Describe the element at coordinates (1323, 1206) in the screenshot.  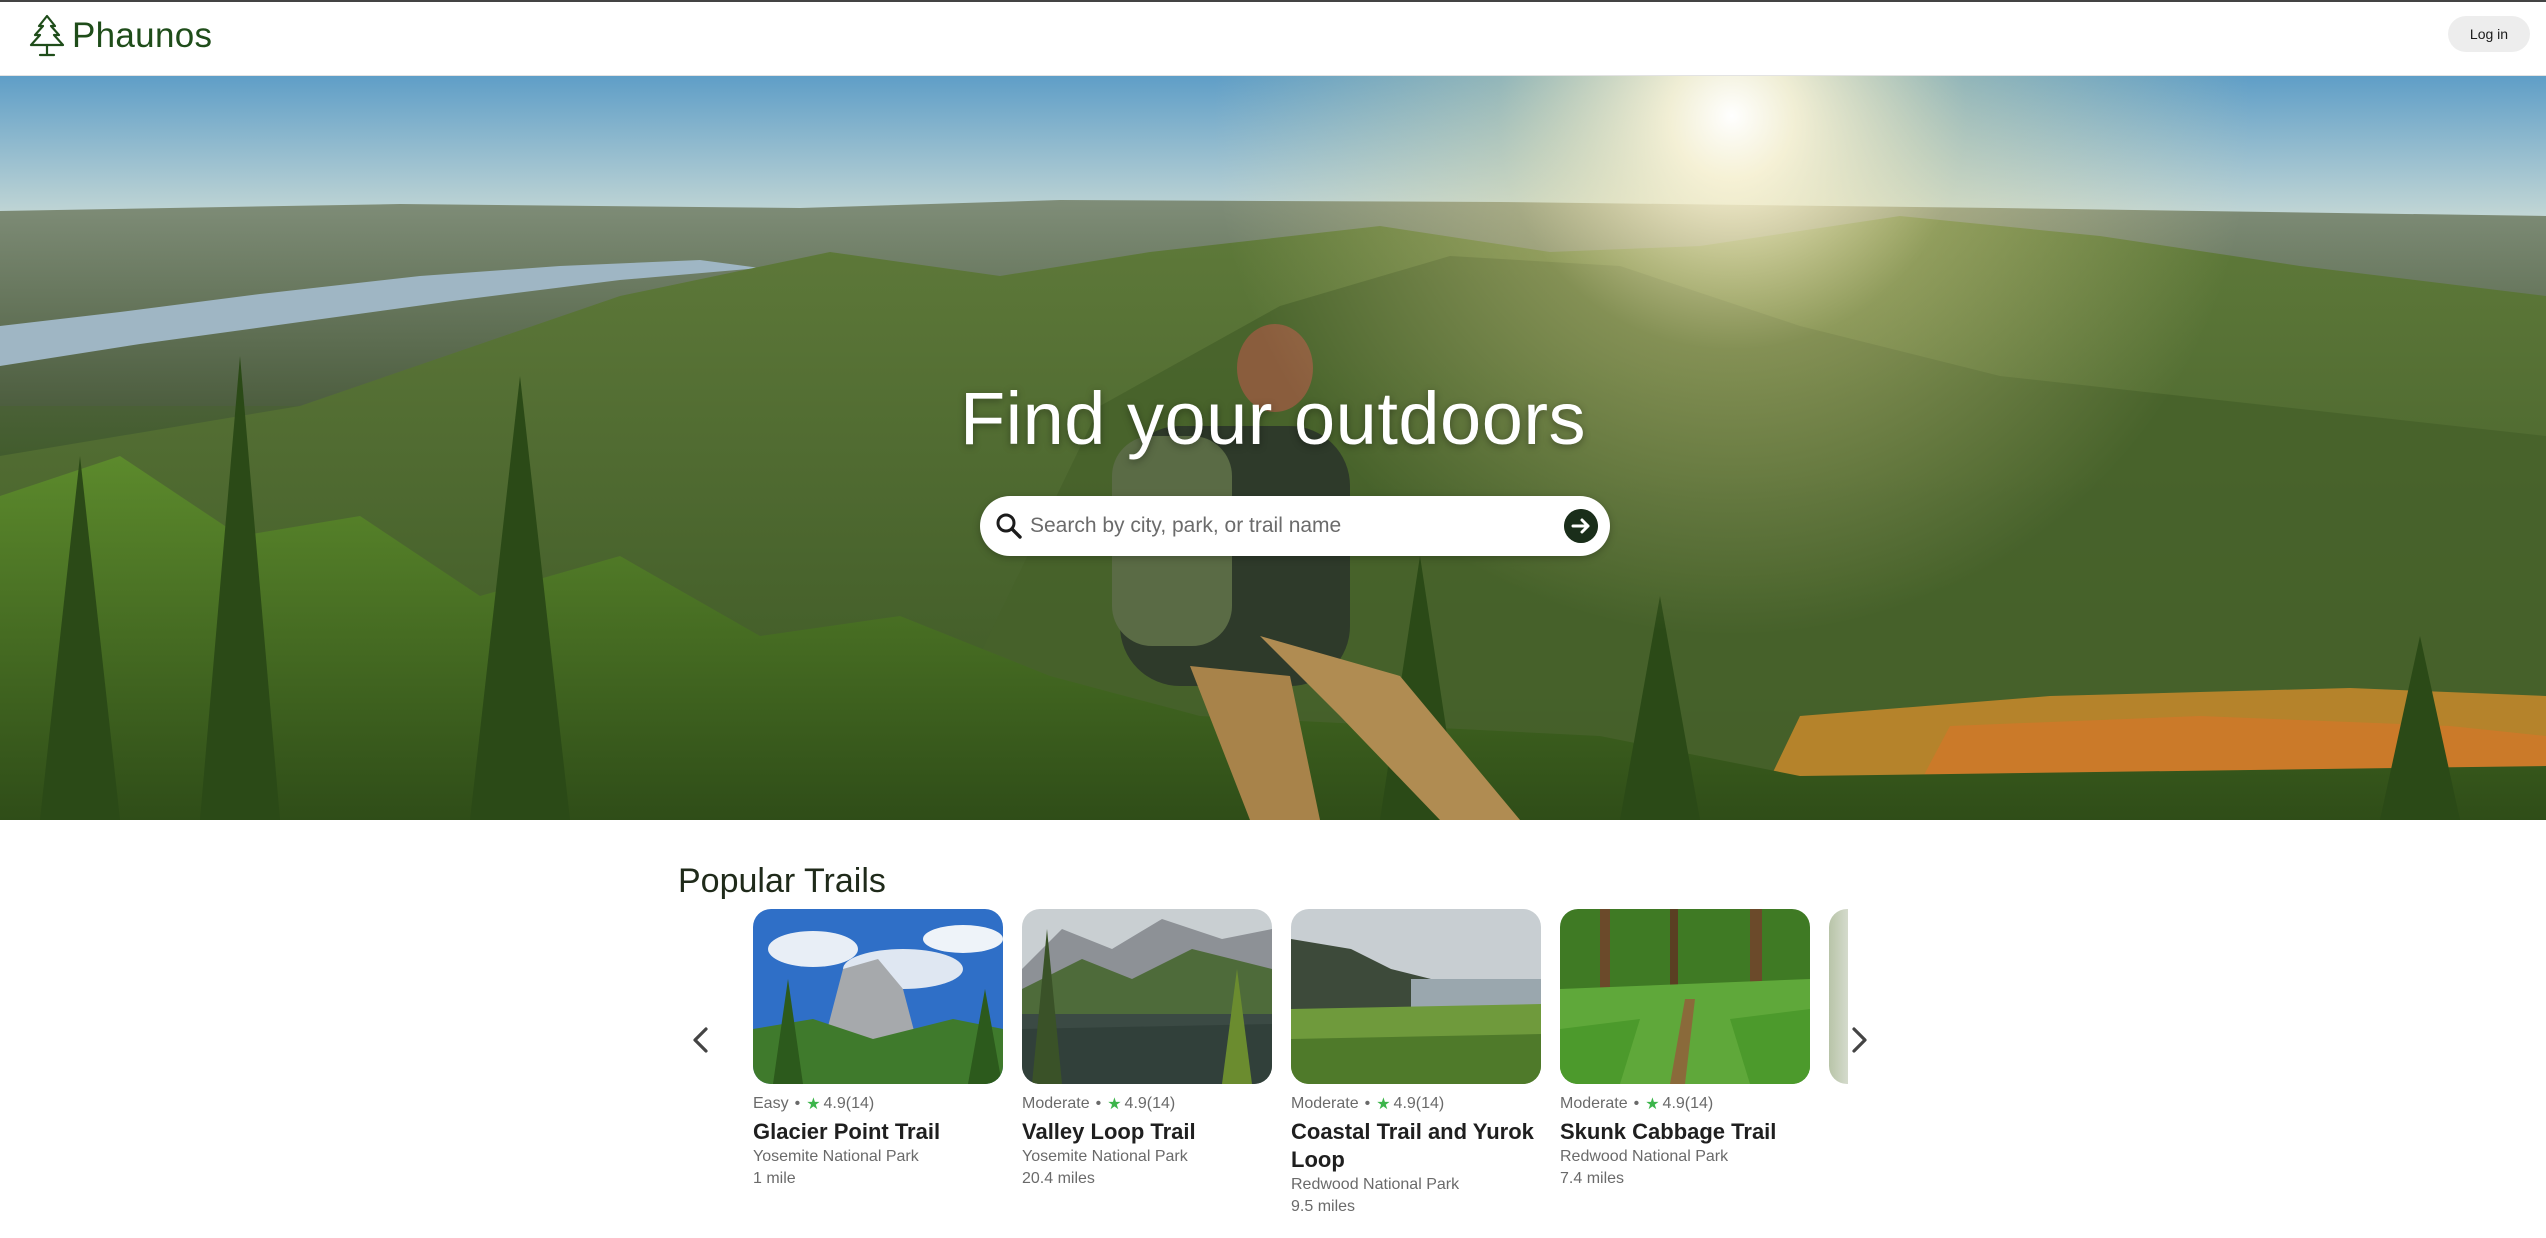
I see `trail-length: 9.5 miles` at that location.